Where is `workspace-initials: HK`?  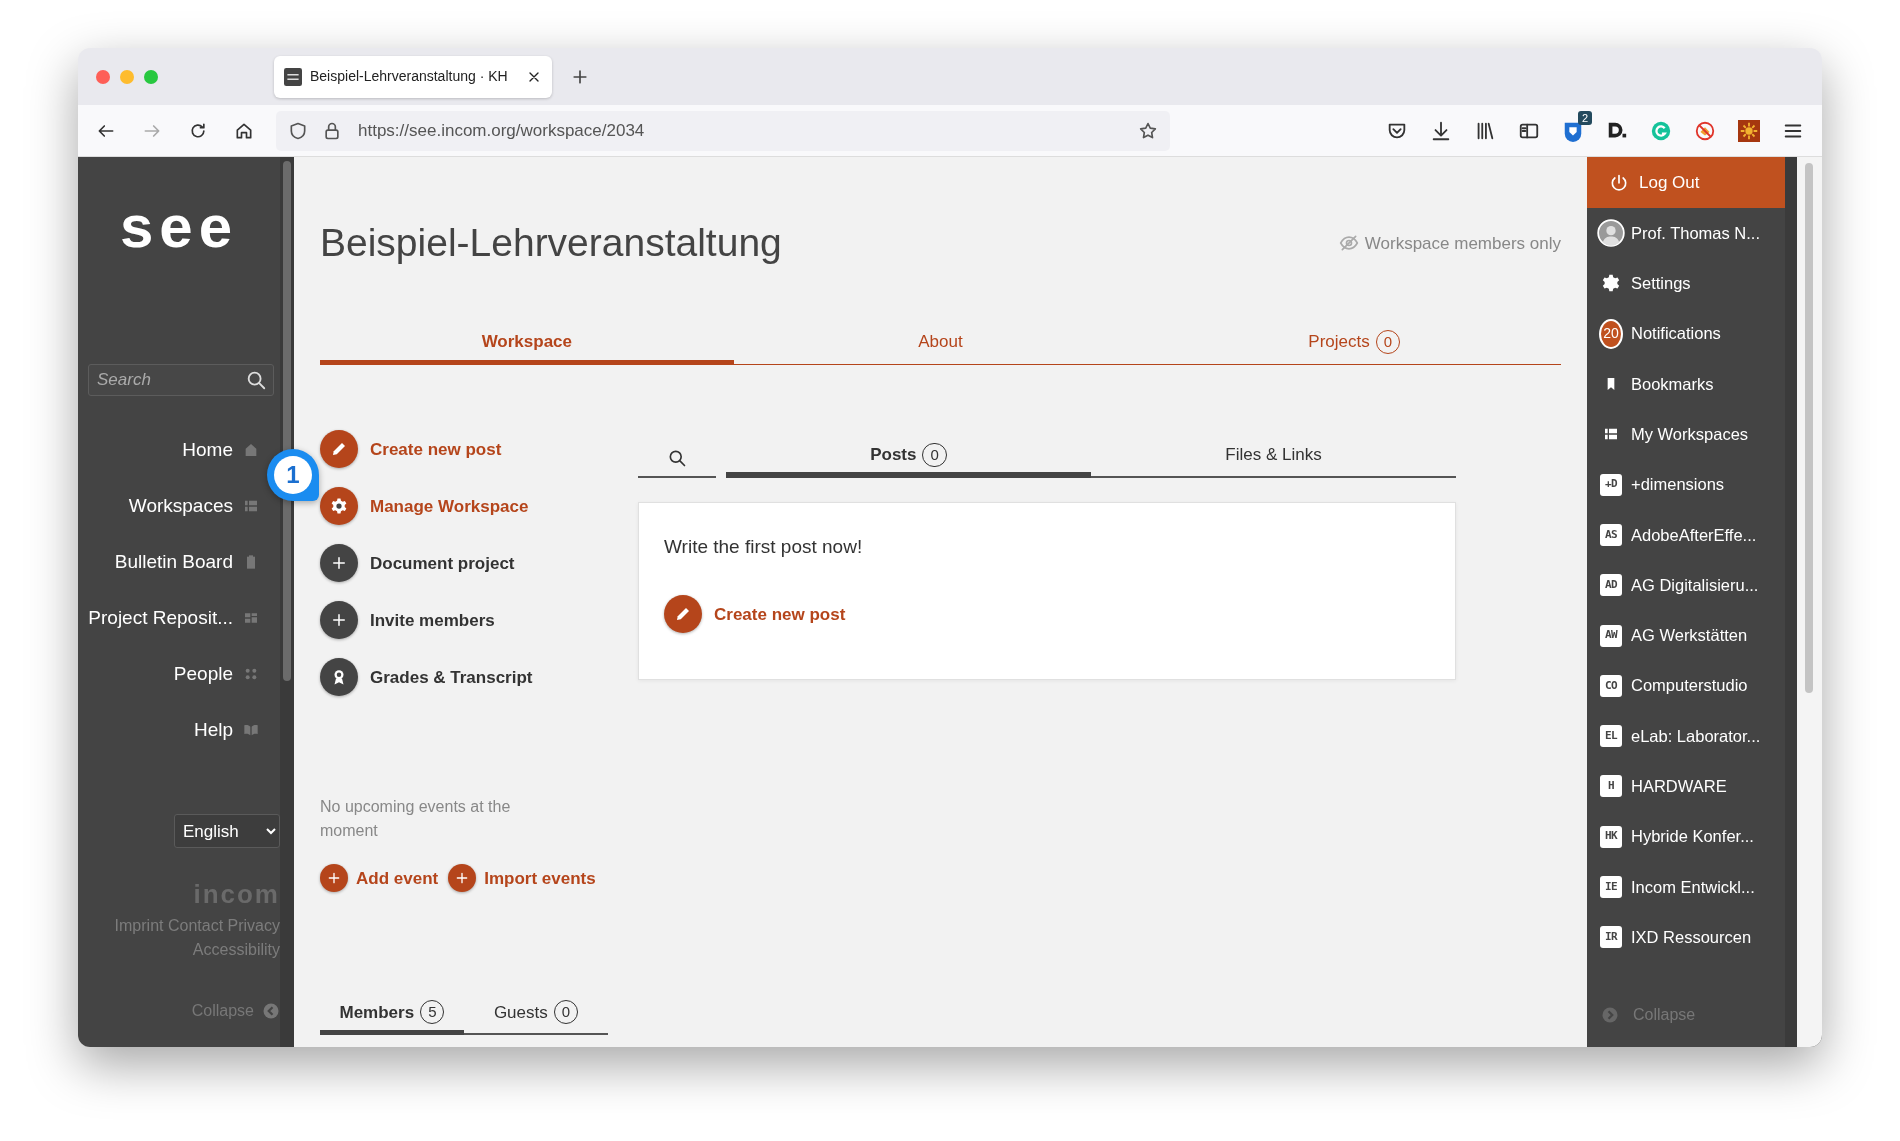
workspace-initials: HK is located at coordinates (1611, 836).